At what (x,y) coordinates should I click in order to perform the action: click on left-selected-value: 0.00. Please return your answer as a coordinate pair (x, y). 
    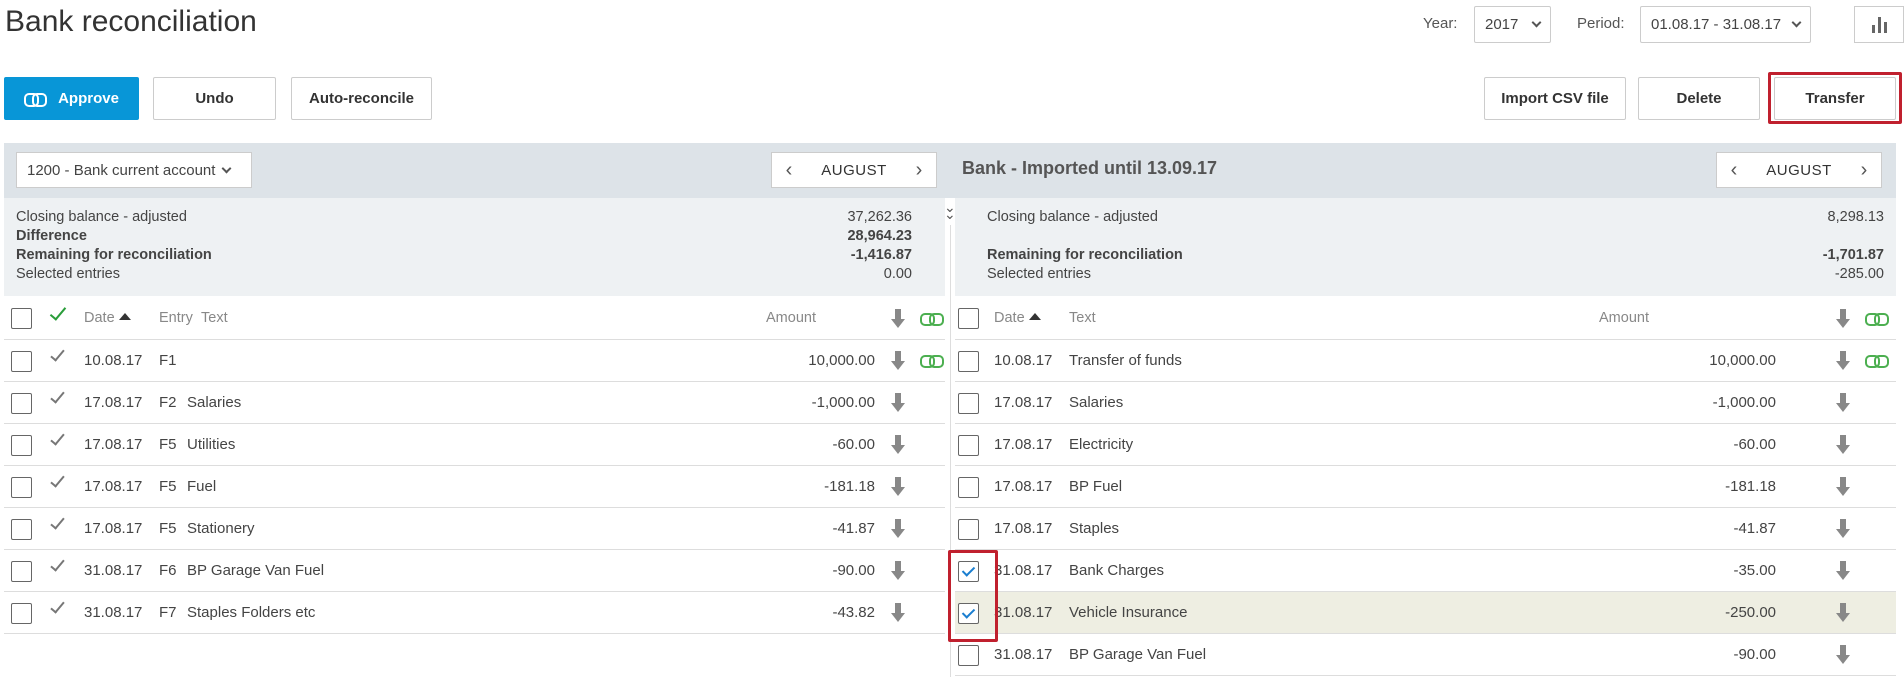
    Looking at the image, I should click on (897, 274).